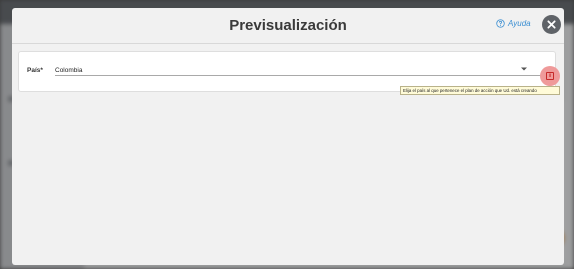 The height and width of the screenshot is (269, 574). What do you see at coordinates (299, 68) in the screenshot?
I see `country-select: Colombia` at bounding box center [299, 68].